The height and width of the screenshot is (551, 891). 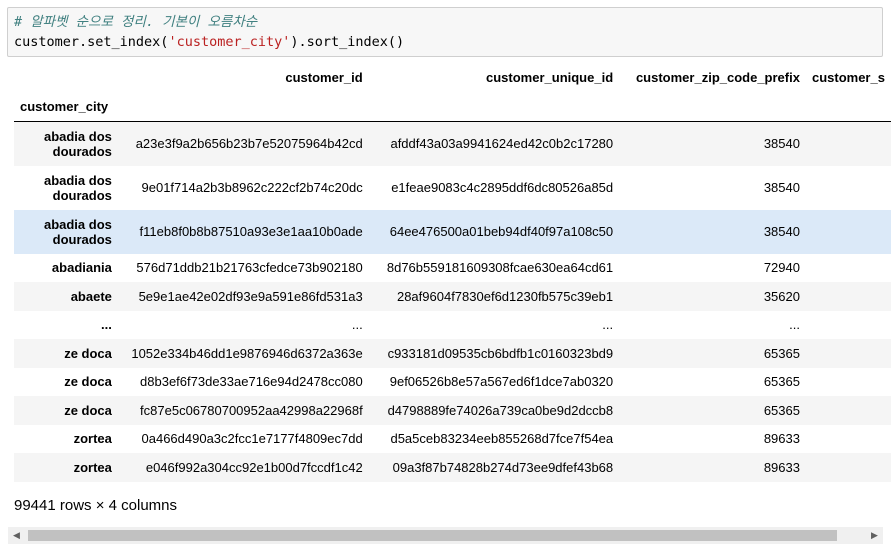 I want to click on code-string: 'customer_city', so click(x=229, y=42).